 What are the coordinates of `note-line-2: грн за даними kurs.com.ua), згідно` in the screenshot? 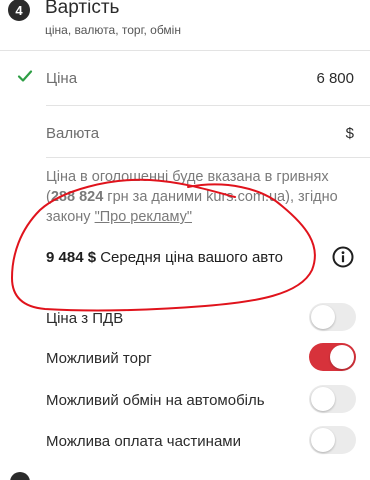 It's located at (220, 197).